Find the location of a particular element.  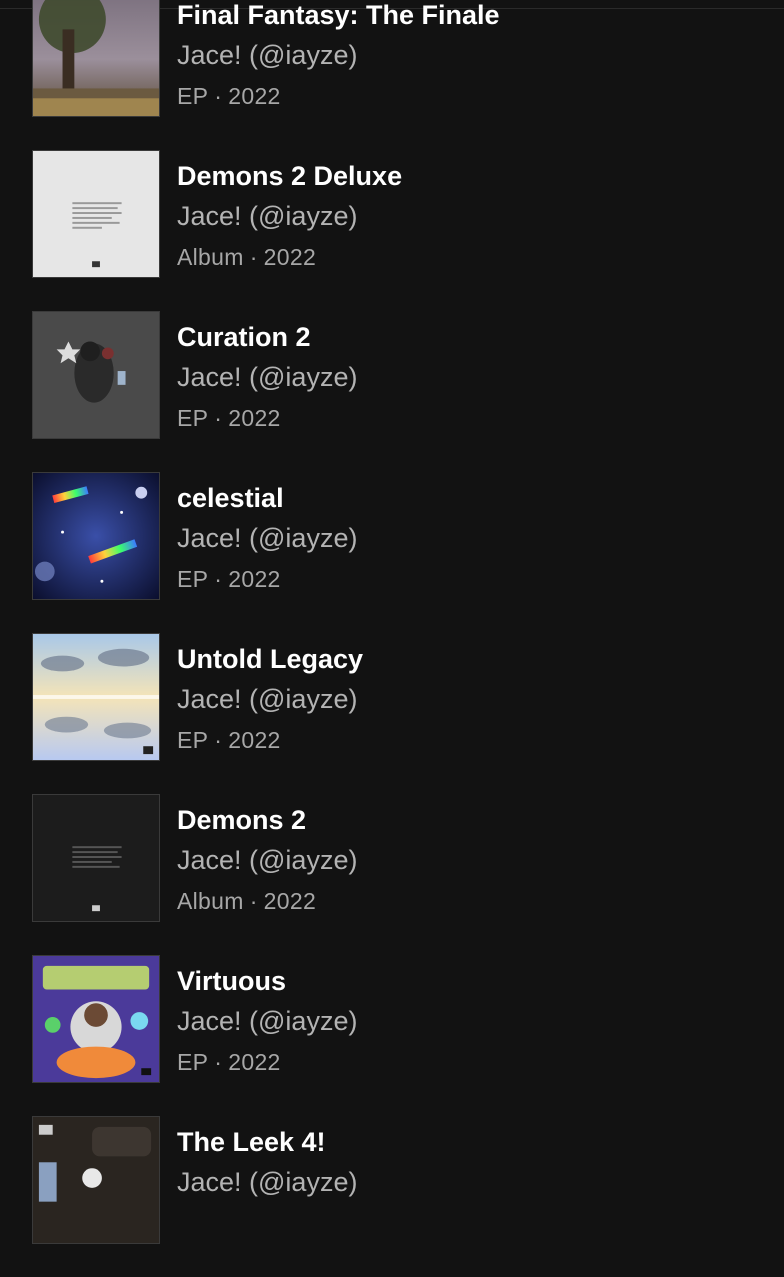

release-title: Virtuous is located at coordinates (467, 981).